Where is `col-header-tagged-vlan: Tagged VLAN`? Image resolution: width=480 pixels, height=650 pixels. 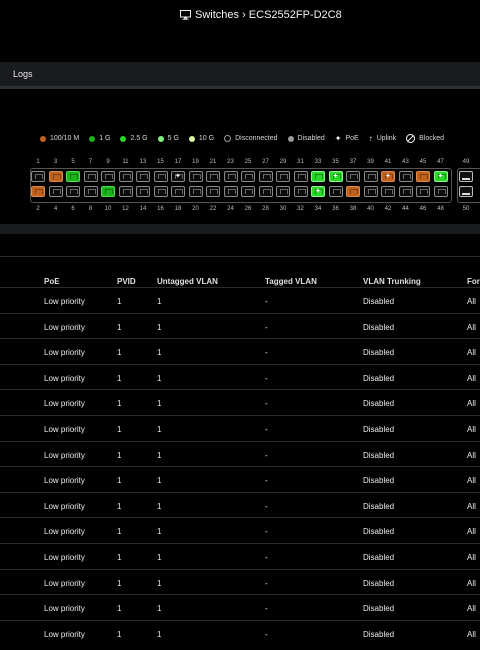 col-header-tagged-vlan: Tagged VLAN is located at coordinates (291, 281).